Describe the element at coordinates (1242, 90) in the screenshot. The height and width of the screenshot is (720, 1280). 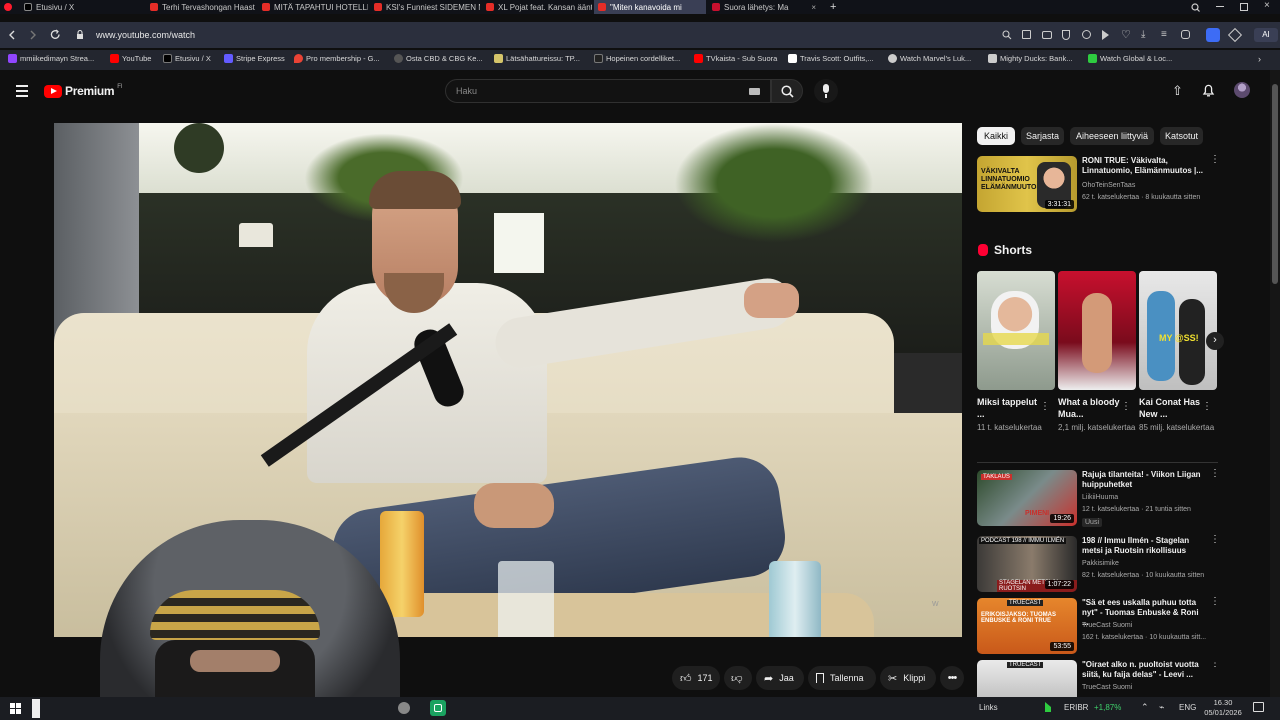
I see `avatar` at that location.